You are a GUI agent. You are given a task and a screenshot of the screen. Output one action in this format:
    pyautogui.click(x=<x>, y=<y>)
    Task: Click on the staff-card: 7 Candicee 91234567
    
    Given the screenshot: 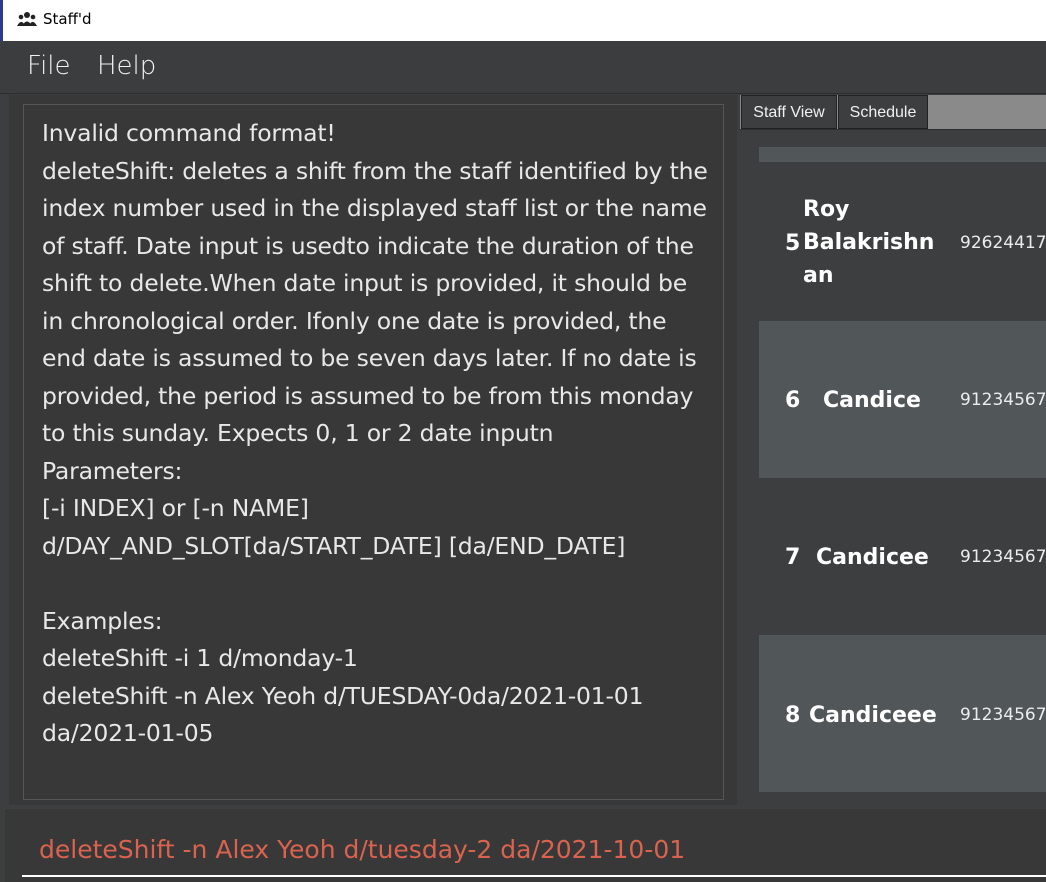 What is the action you would take?
    pyautogui.click(x=902, y=556)
    